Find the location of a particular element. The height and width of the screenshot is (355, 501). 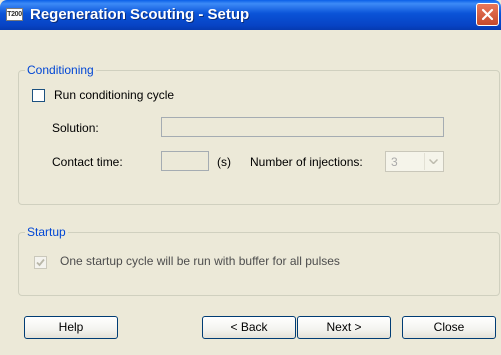

close-icon is located at coordinates (487, 14).